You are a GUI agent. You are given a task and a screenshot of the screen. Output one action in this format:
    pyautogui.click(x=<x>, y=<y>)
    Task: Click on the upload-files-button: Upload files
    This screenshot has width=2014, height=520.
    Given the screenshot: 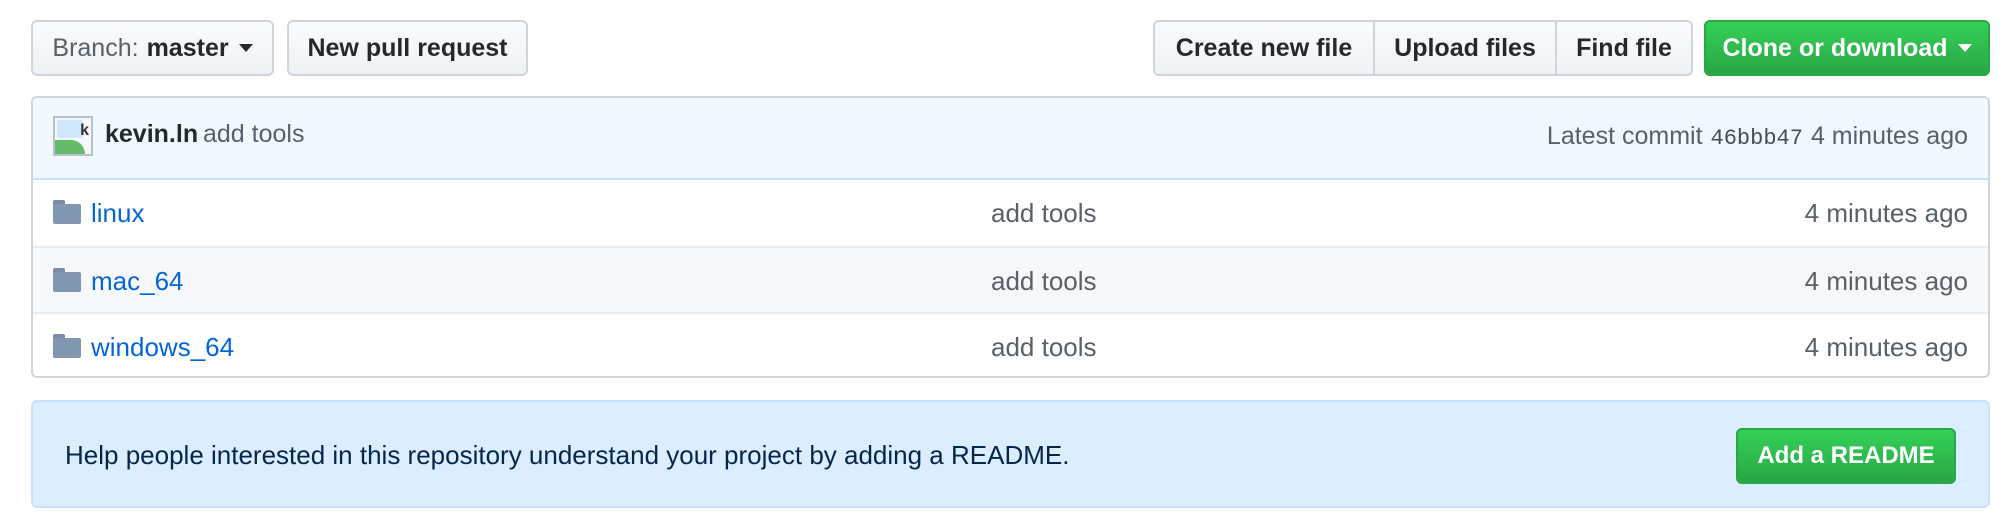 What is the action you would take?
    pyautogui.click(x=1466, y=48)
    